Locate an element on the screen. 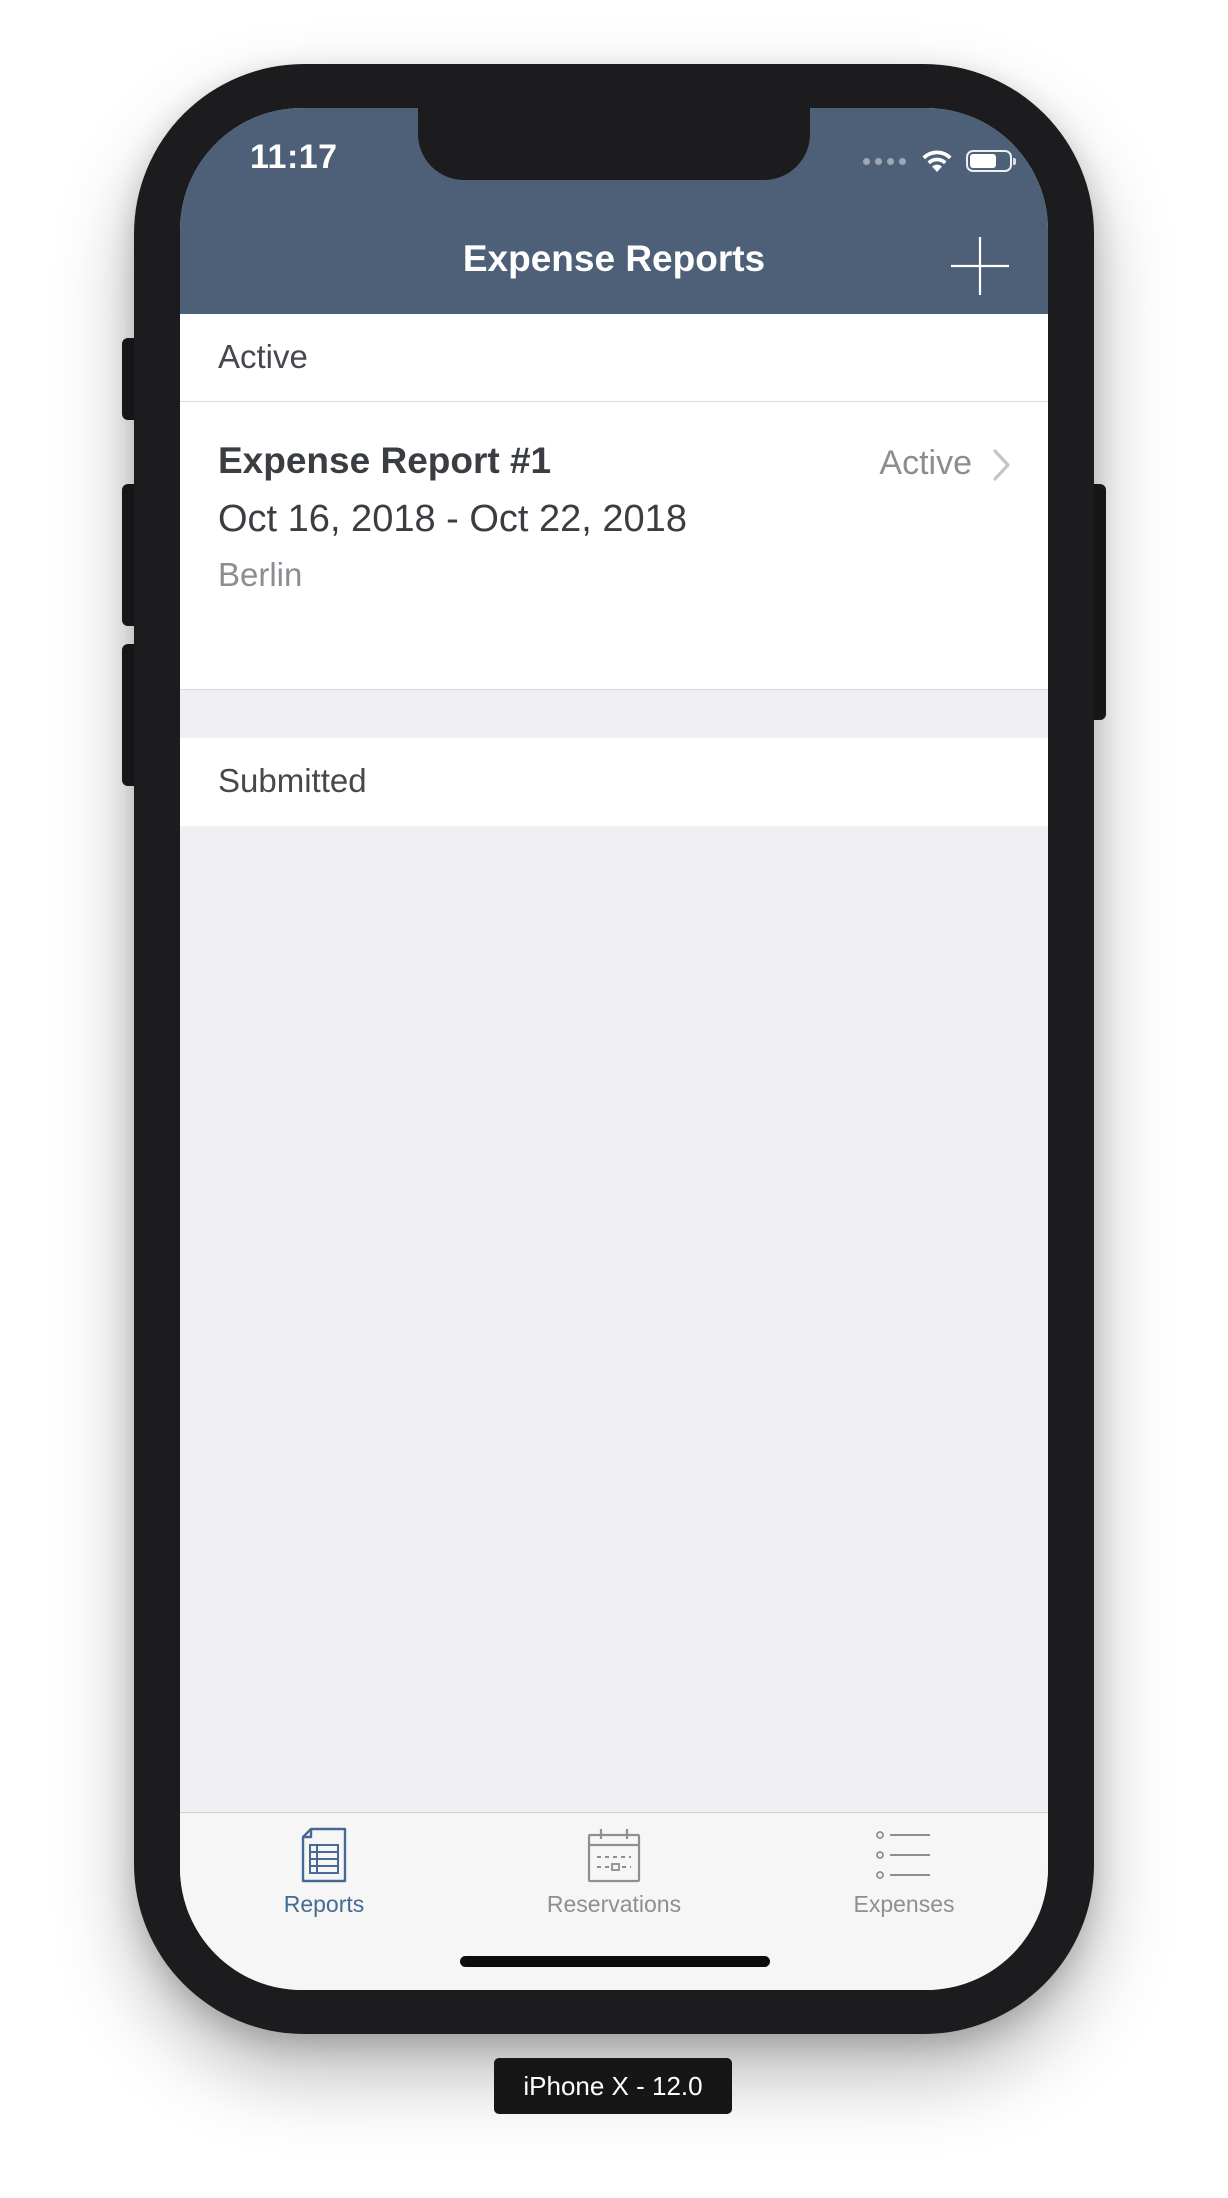 This screenshot has height=2198, width=1228. tab-label: Reports is located at coordinates (324, 1904).